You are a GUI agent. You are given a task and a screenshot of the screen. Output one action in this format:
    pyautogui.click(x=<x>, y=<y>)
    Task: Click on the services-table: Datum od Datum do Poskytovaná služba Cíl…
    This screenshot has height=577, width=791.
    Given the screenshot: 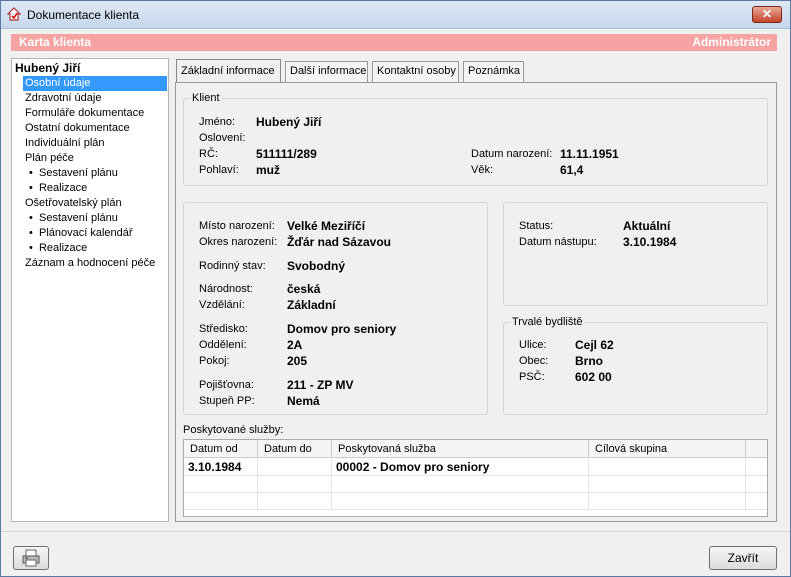 What is the action you would take?
    pyautogui.click(x=475, y=478)
    